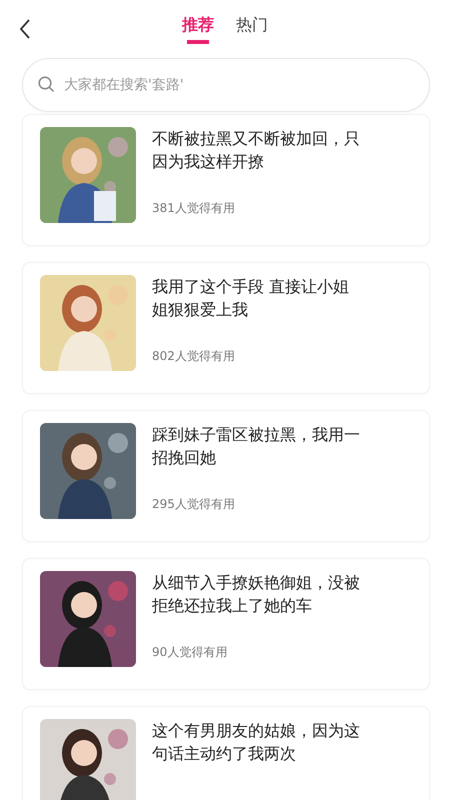  Describe the element at coordinates (226, 180) in the screenshot. I see `article-card: 不断被拉黑又不断被加回，只因为我这样开撩 381人觉得有用` at that location.